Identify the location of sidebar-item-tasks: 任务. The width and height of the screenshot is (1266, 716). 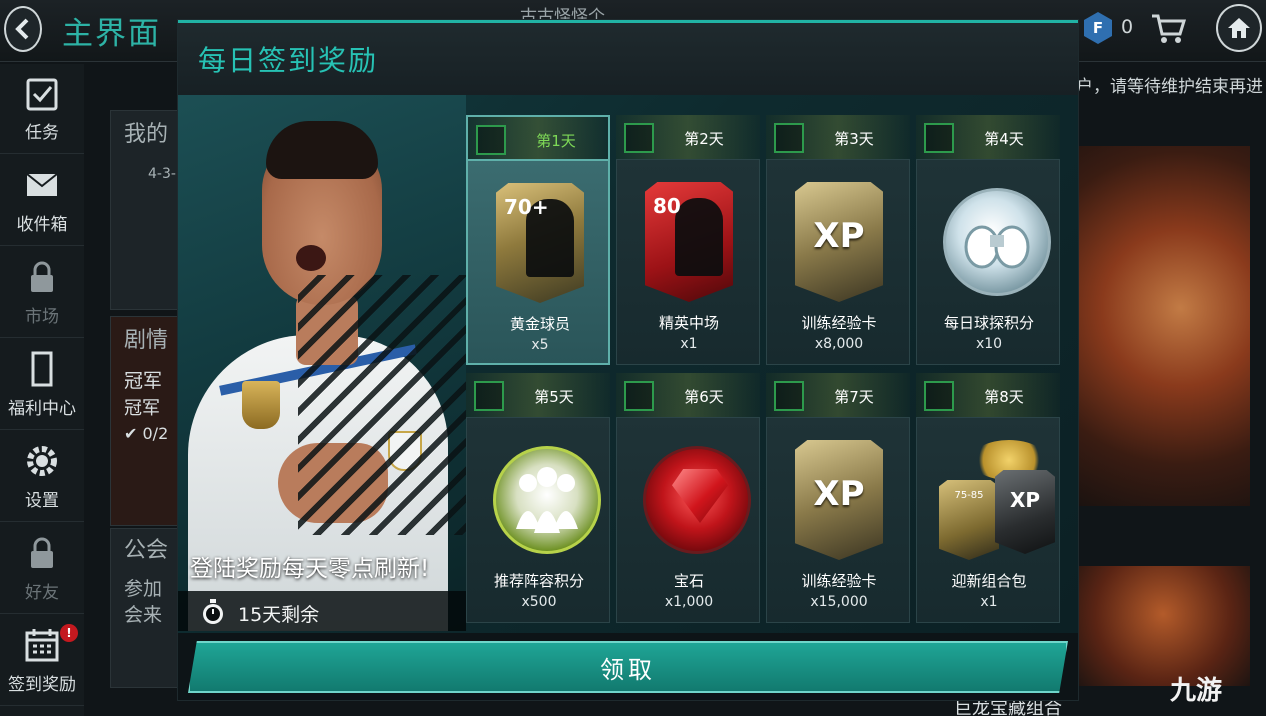
(42, 109).